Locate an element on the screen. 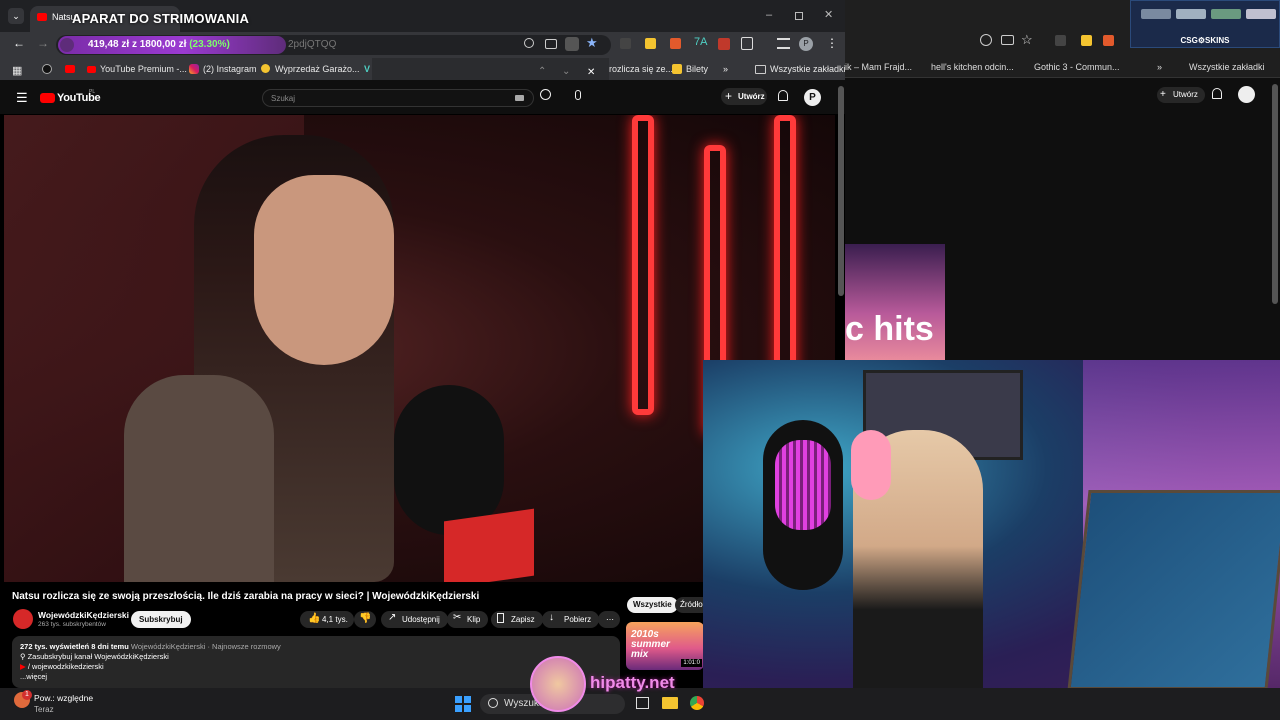 The width and height of the screenshot is (1280, 720). filter-chip-all: Wszystkie is located at coordinates (652, 605).